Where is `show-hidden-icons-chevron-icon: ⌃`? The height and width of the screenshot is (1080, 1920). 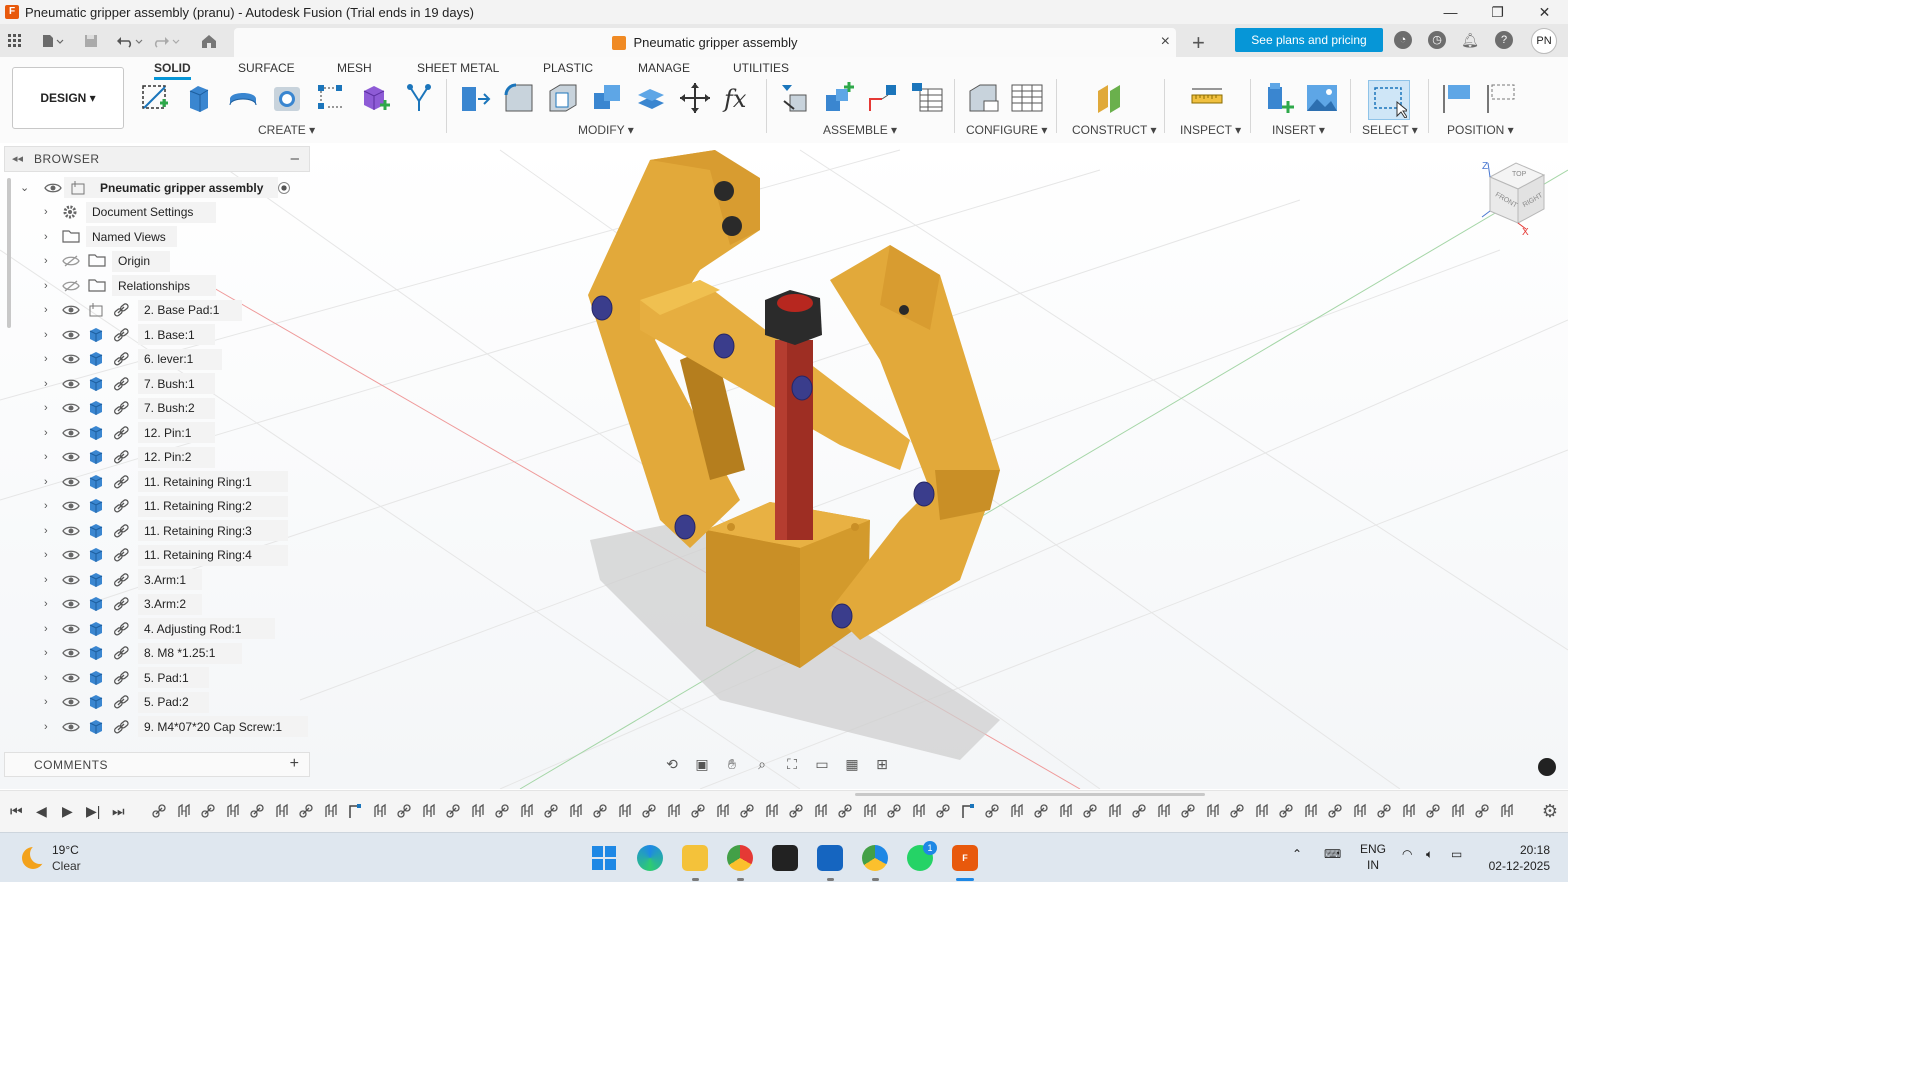 show-hidden-icons-chevron-icon: ⌃ is located at coordinates (1297, 854).